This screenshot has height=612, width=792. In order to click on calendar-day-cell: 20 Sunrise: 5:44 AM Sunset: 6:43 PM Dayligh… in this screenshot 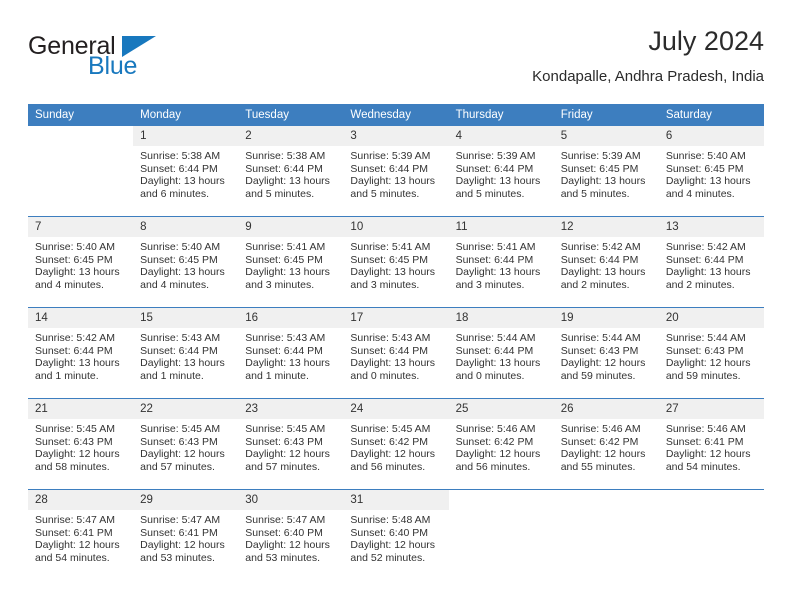, I will do `click(711, 353)`.